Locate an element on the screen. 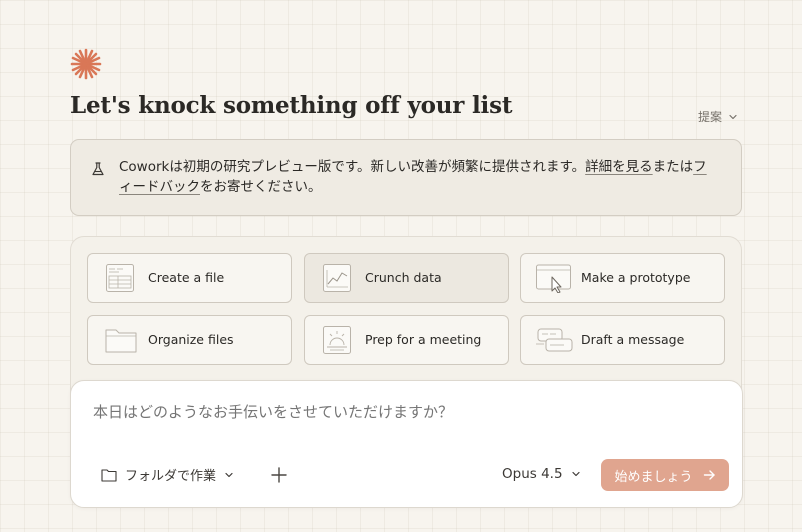 Image resolution: width=802 pixels, height=532 pixels. task-label: Crunch data is located at coordinates (403, 277).